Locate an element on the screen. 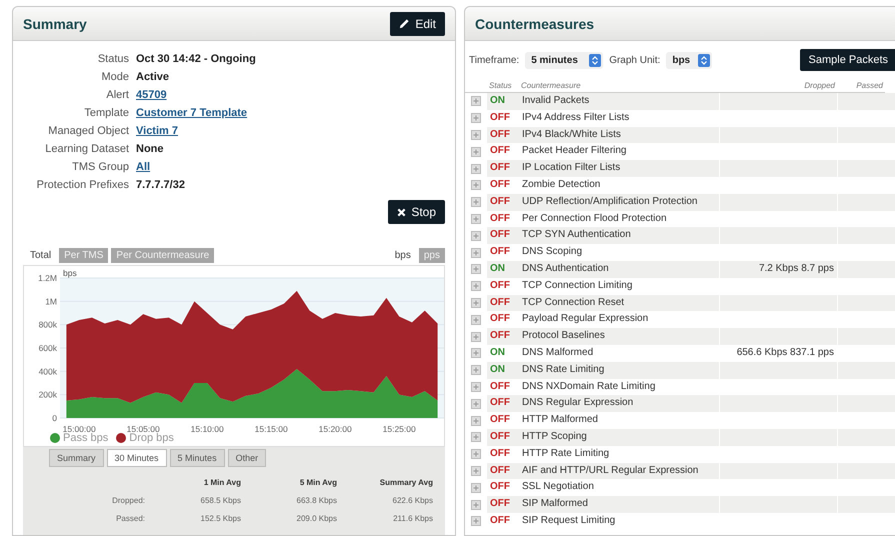  x-tick-label: 15:10:00 is located at coordinates (207, 428).